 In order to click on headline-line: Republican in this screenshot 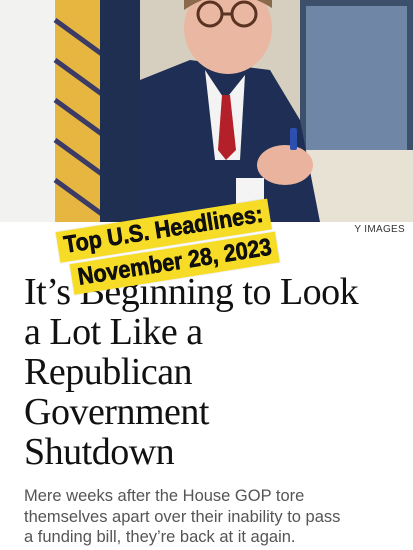, I will do `click(108, 372)`.